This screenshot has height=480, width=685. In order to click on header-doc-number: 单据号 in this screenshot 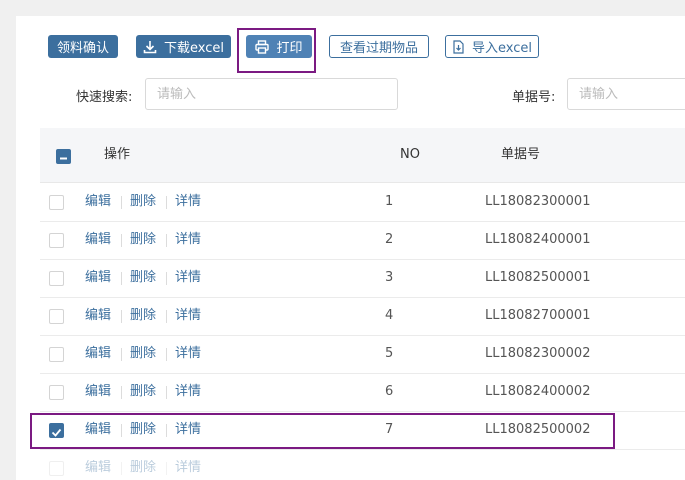, I will do `click(521, 154)`.